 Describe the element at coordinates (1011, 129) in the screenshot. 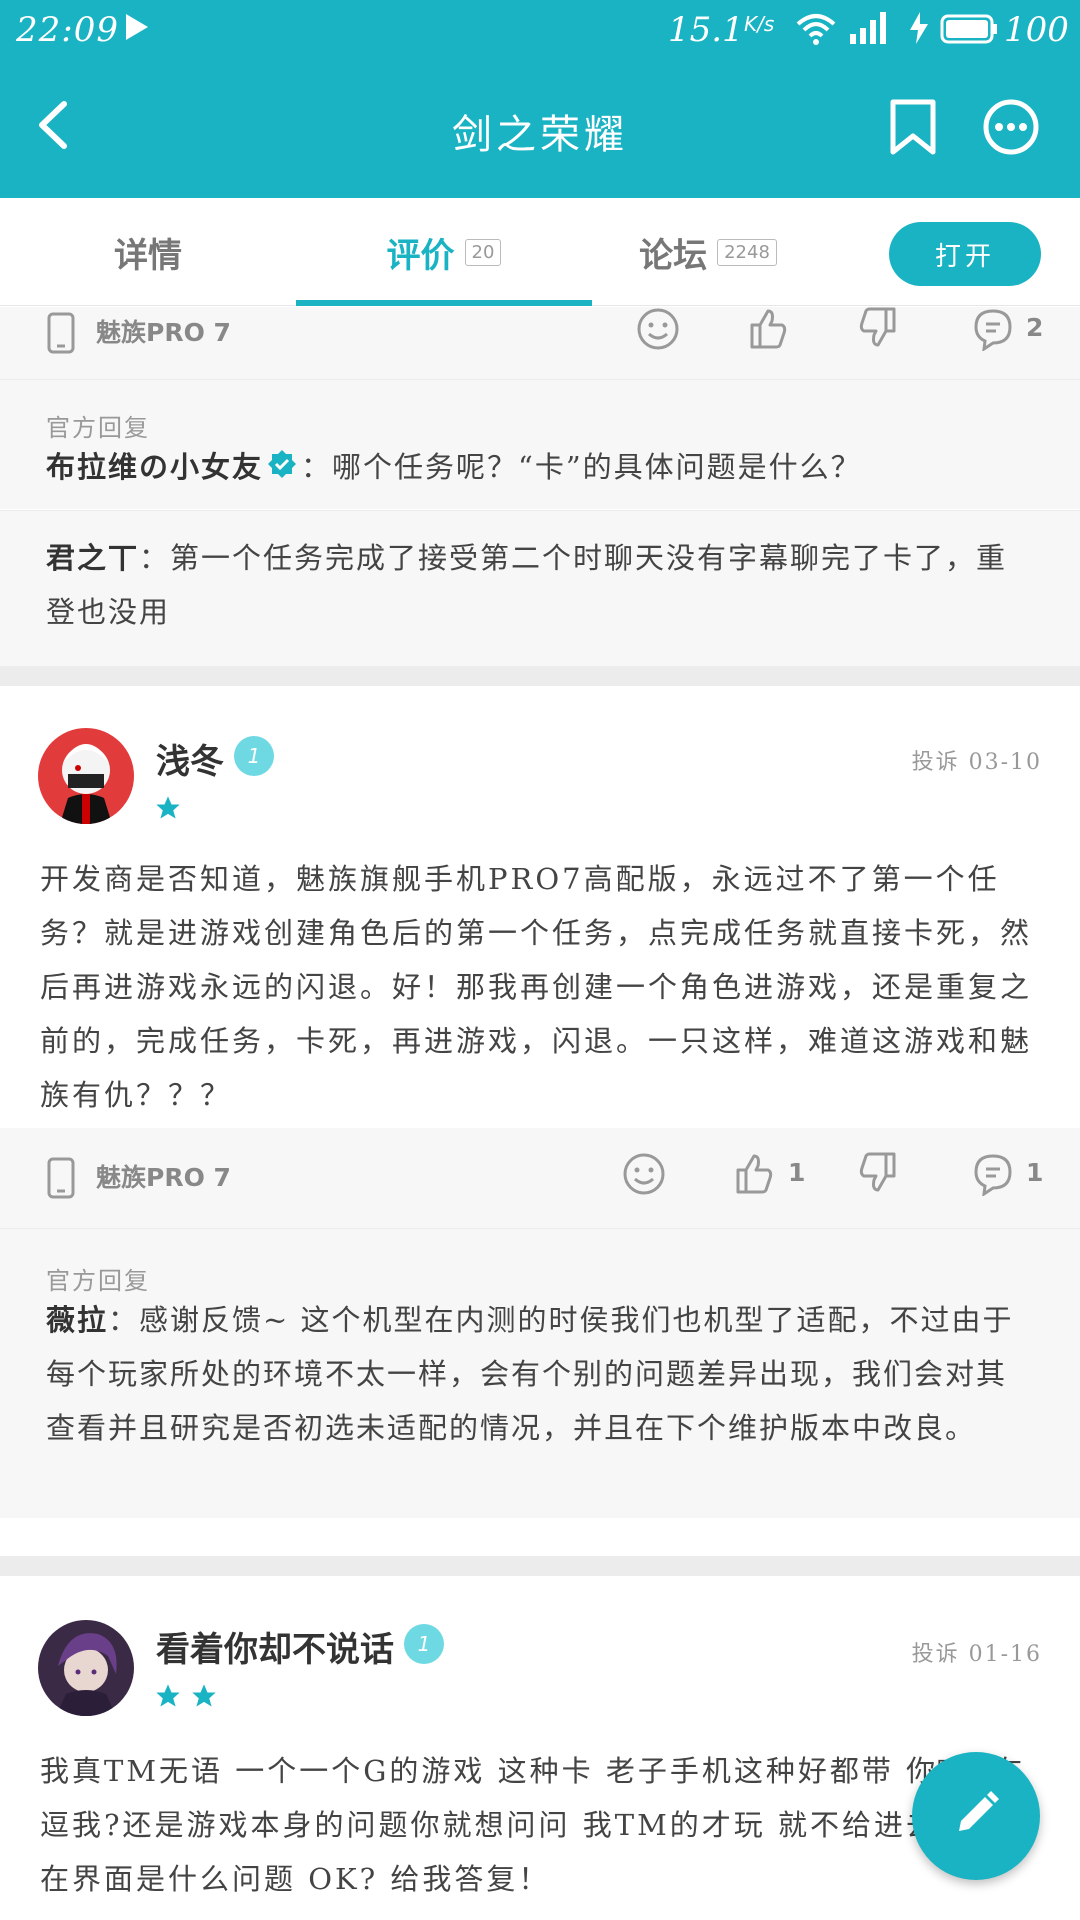

I see `more-options-icon` at that location.